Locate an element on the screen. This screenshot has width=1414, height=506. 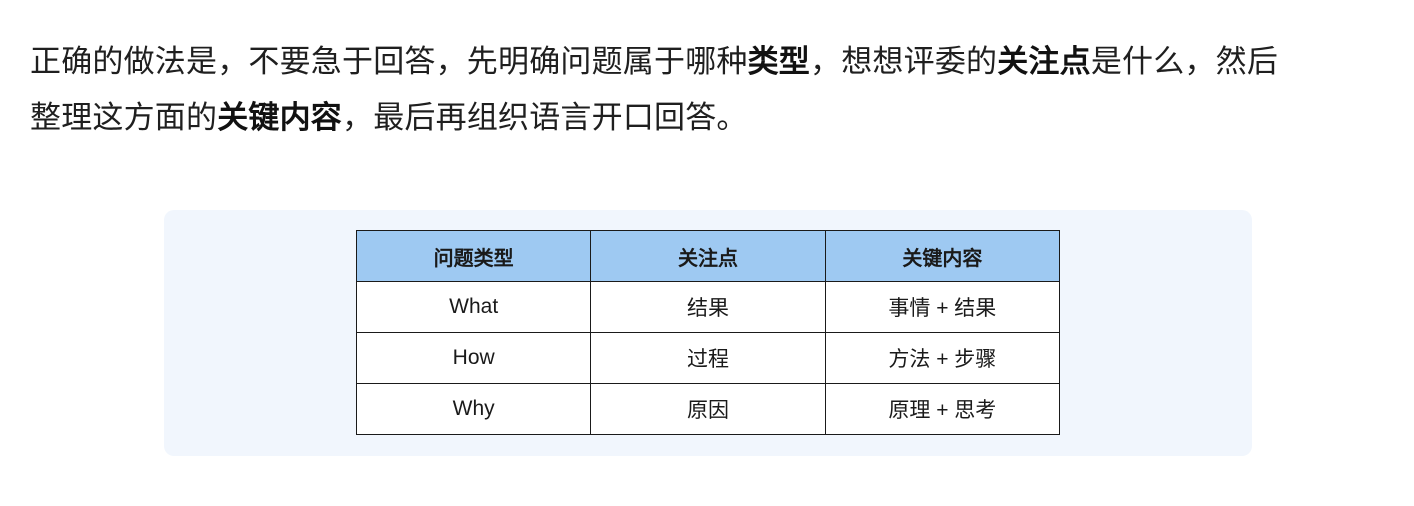
table-row: How 过程 方法 + 步骤 is located at coordinates (708, 358).